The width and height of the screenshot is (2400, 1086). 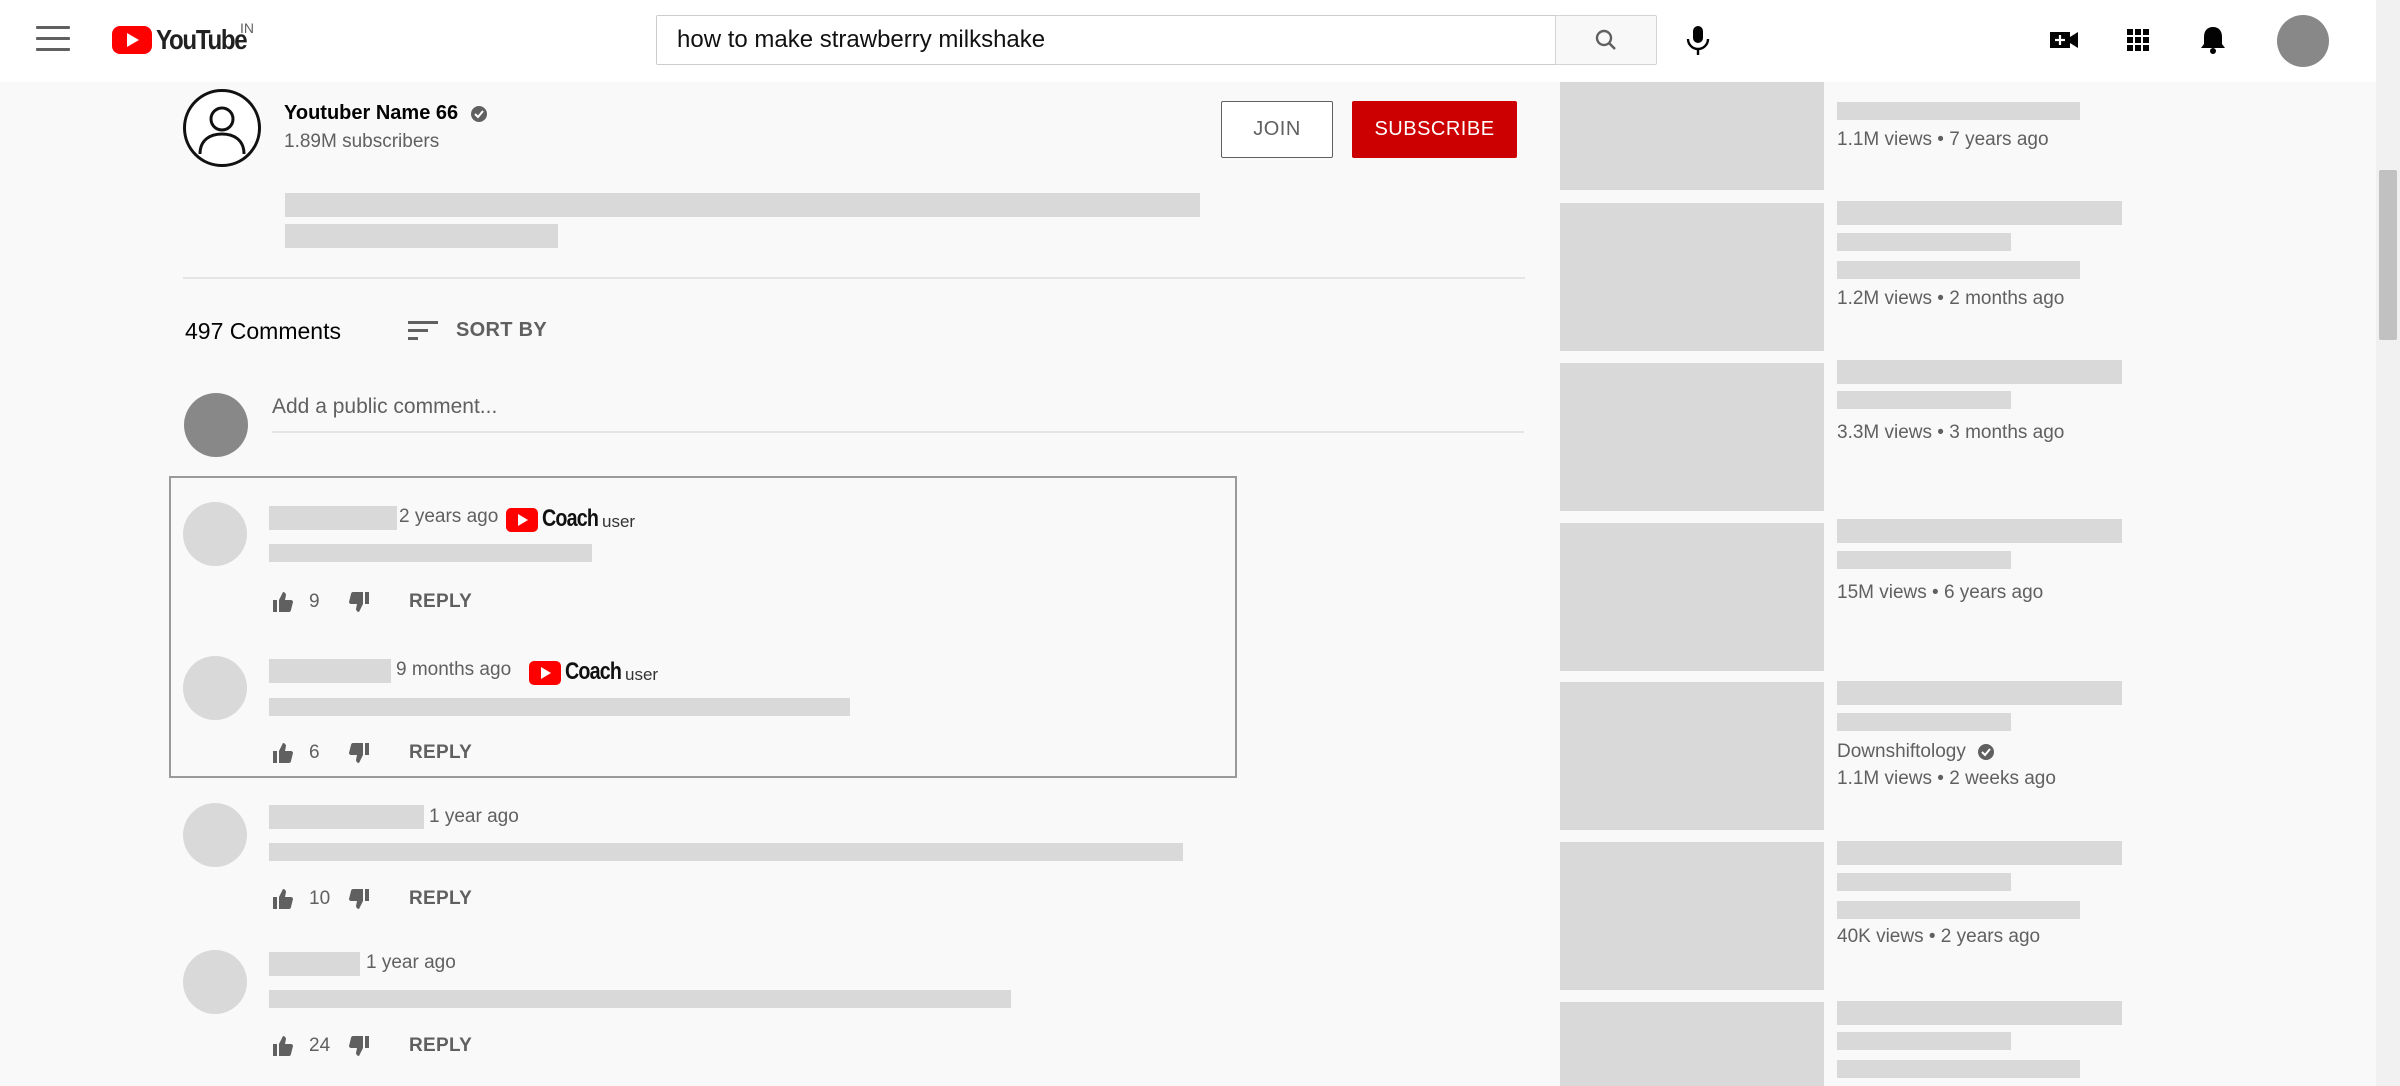 I want to click on voice-search-button, so click(x=1698, y=40).